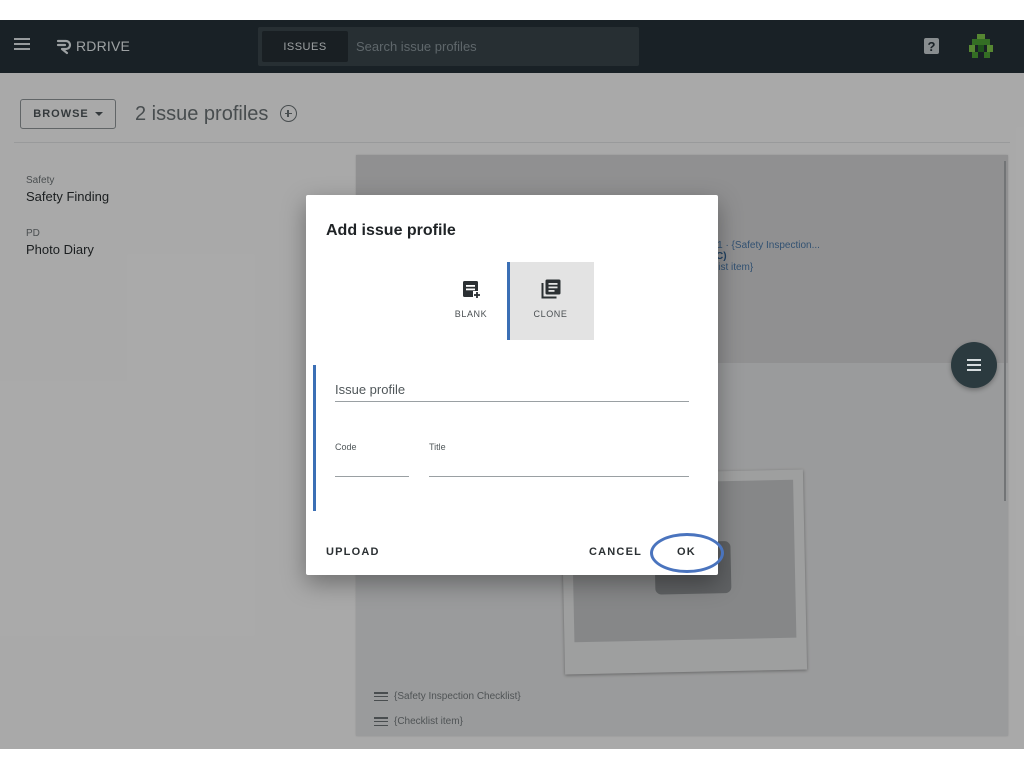 The height and width of the screenshot is (768, 1024). What do you see at coordinates (437, 447) in the screenshot?
I see `title-field-label: Title` at bounding box center [437, 447].